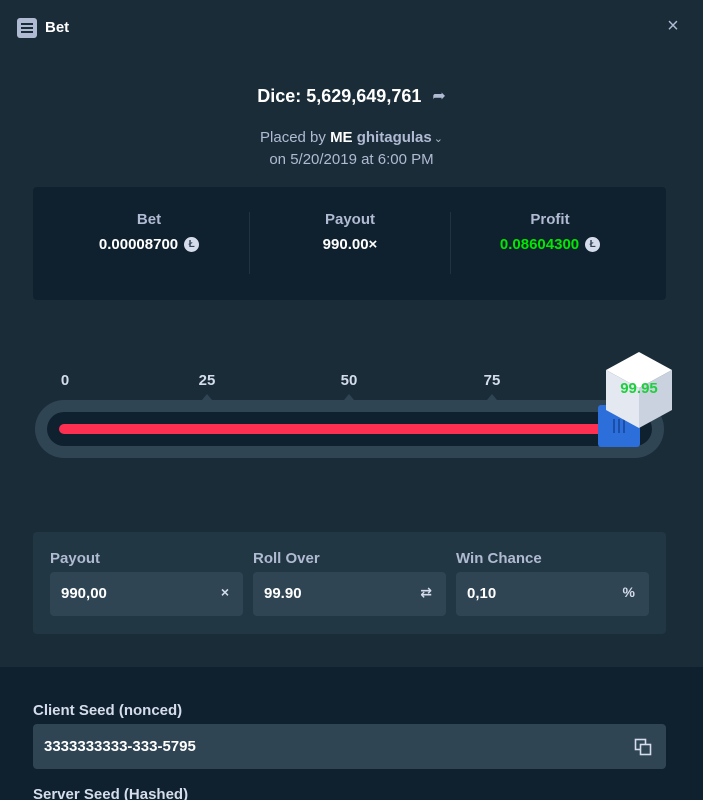 This screenshot has width=703, height=800. I want to click on placed-by-prefix: Placed by, so click(293, 137).